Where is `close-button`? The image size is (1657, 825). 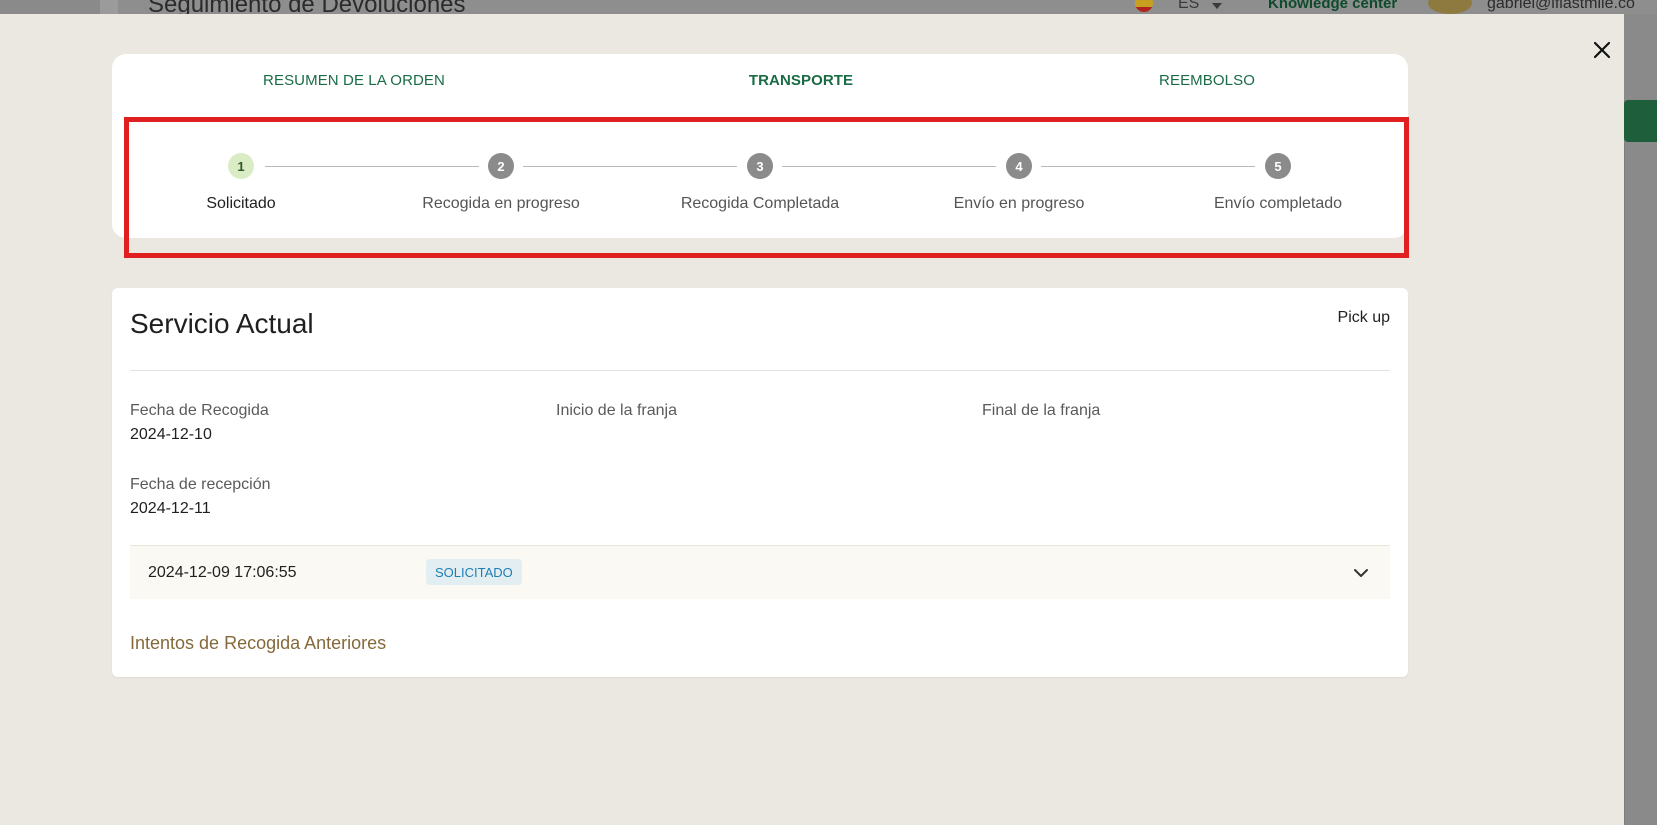
close-button is located at coordinates (1602, 50).